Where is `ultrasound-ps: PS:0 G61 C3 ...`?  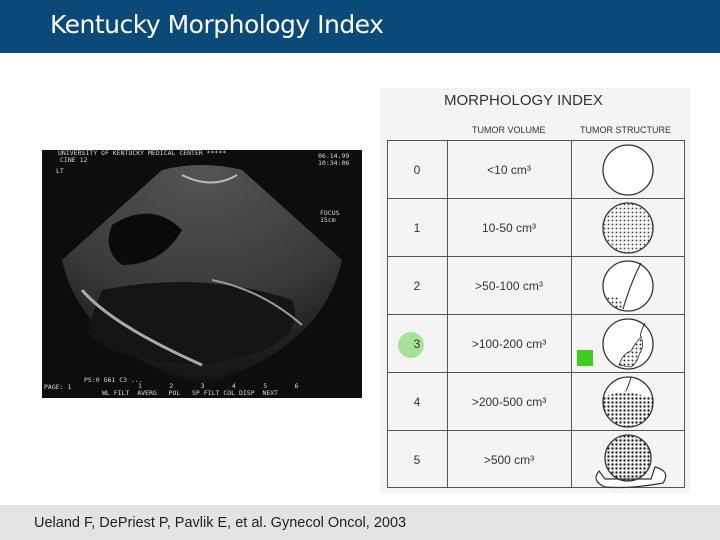 ultrasound-ps: PS:0 G61 C3 ... is located at coordinates (113, 380).